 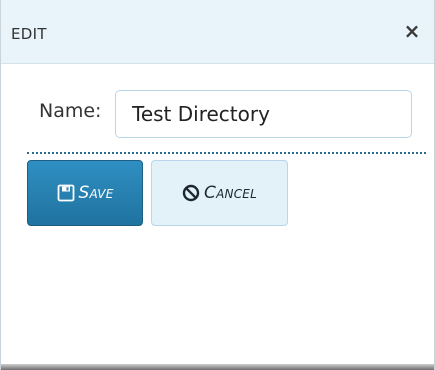 I want to click on save-button-label: Save, so click(x=96, y=193).